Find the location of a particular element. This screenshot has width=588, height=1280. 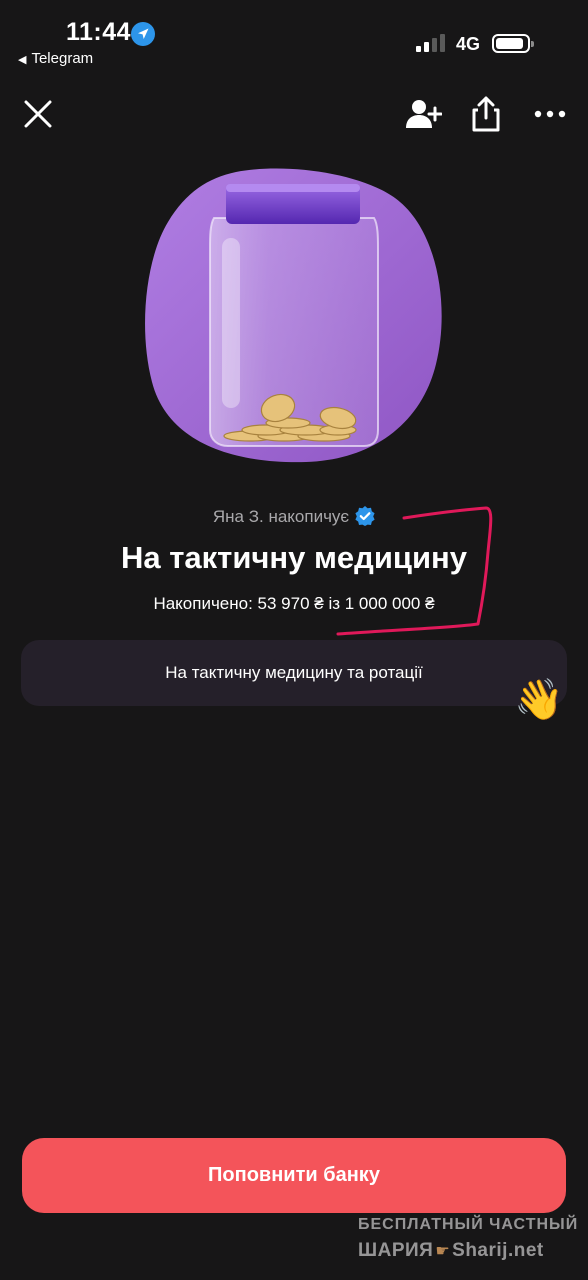

battery-icon is located at coordinates (513, 43).